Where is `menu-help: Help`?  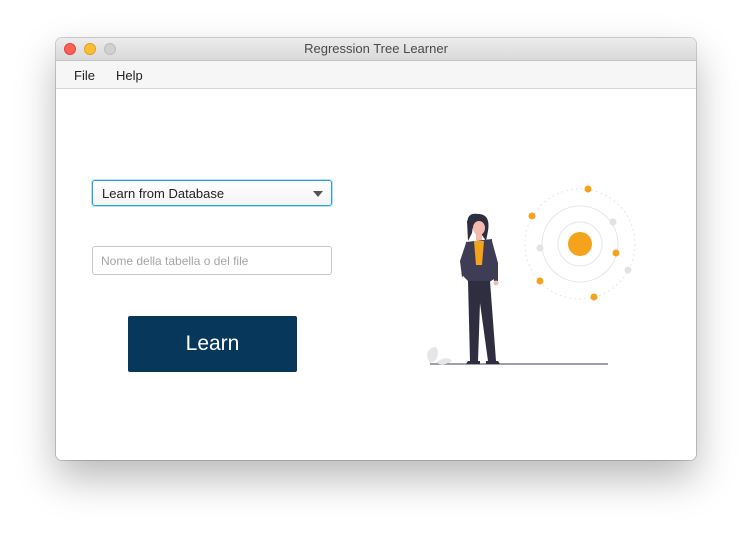 menu-help: Help is located at coordinates (129, 75).